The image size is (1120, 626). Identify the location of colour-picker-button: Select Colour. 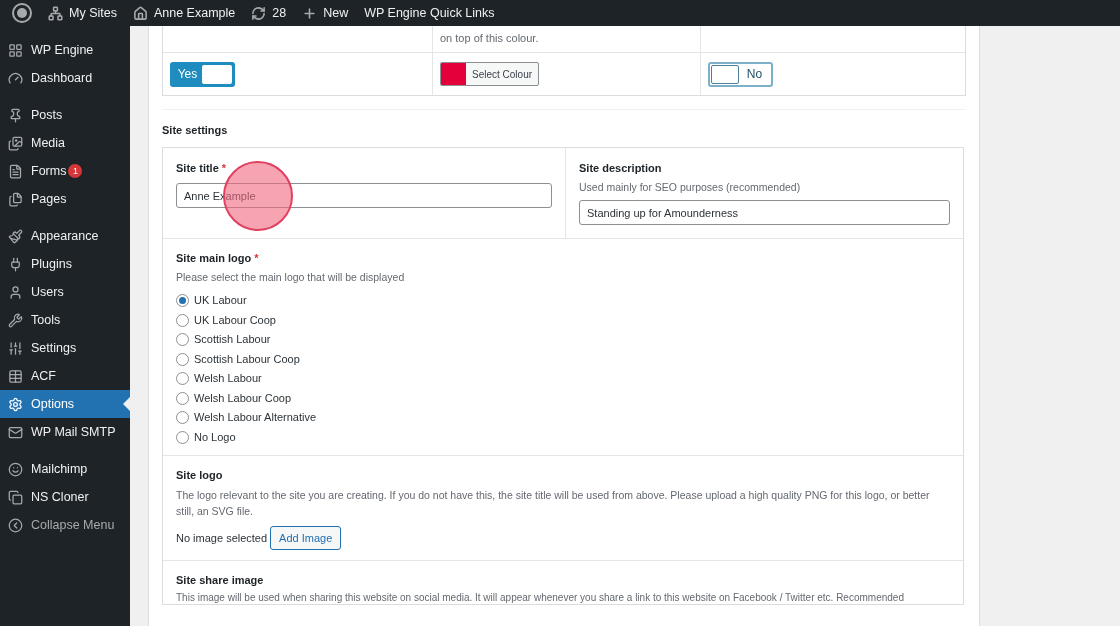
(490, 74).